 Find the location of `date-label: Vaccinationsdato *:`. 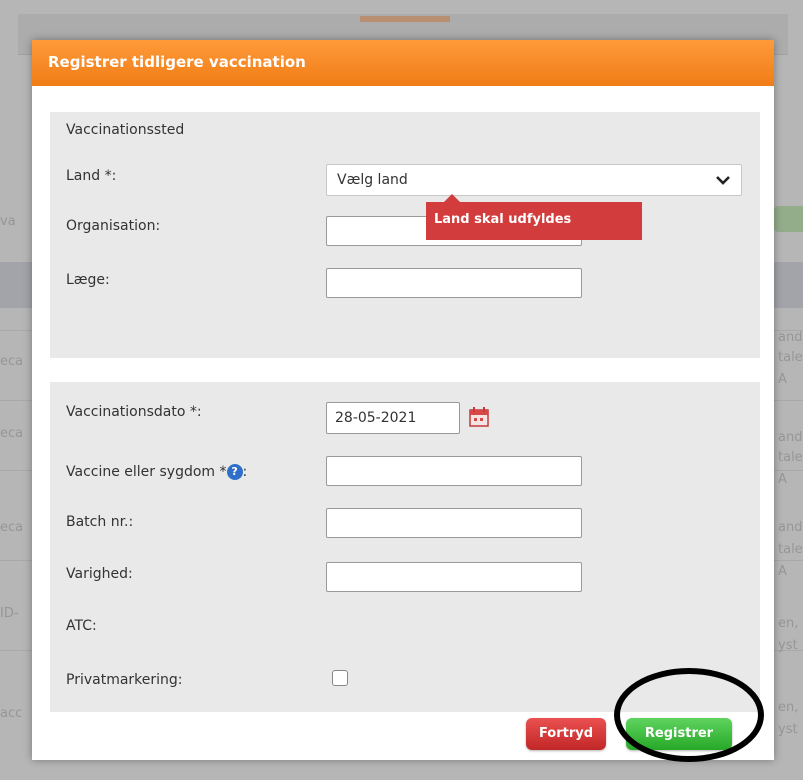

date-label: Vaccinationsdato *: is located at coordinates (134, 412).